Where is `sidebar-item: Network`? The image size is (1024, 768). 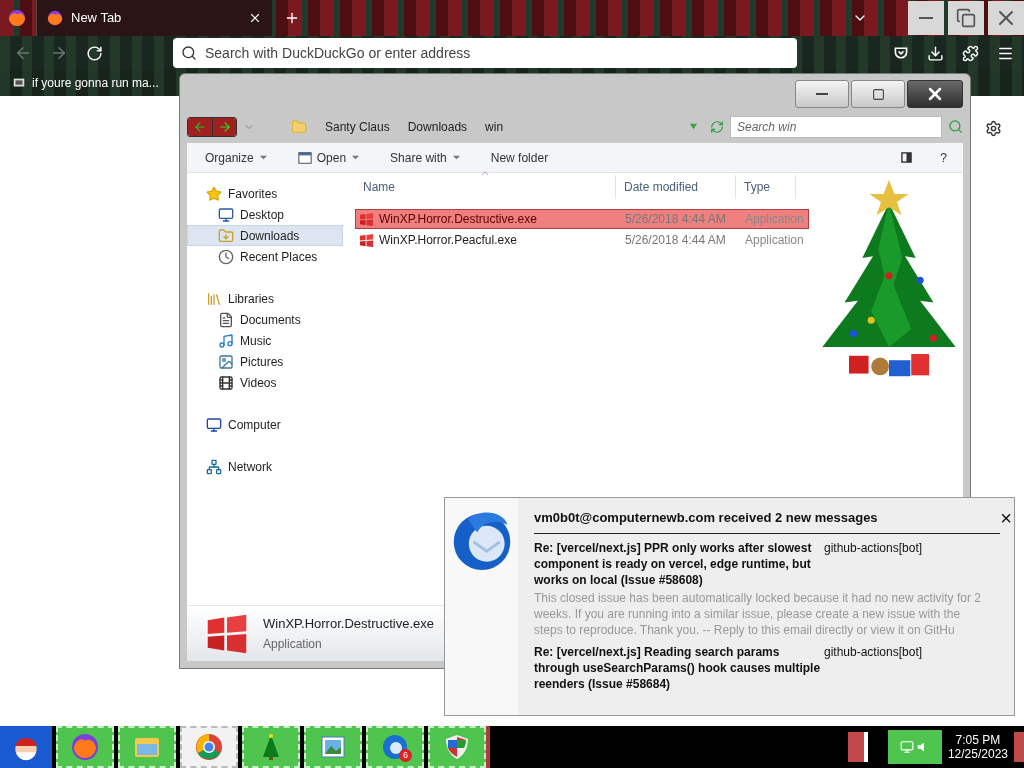 sidebar-item: Network is located at coordinates (265, 466).